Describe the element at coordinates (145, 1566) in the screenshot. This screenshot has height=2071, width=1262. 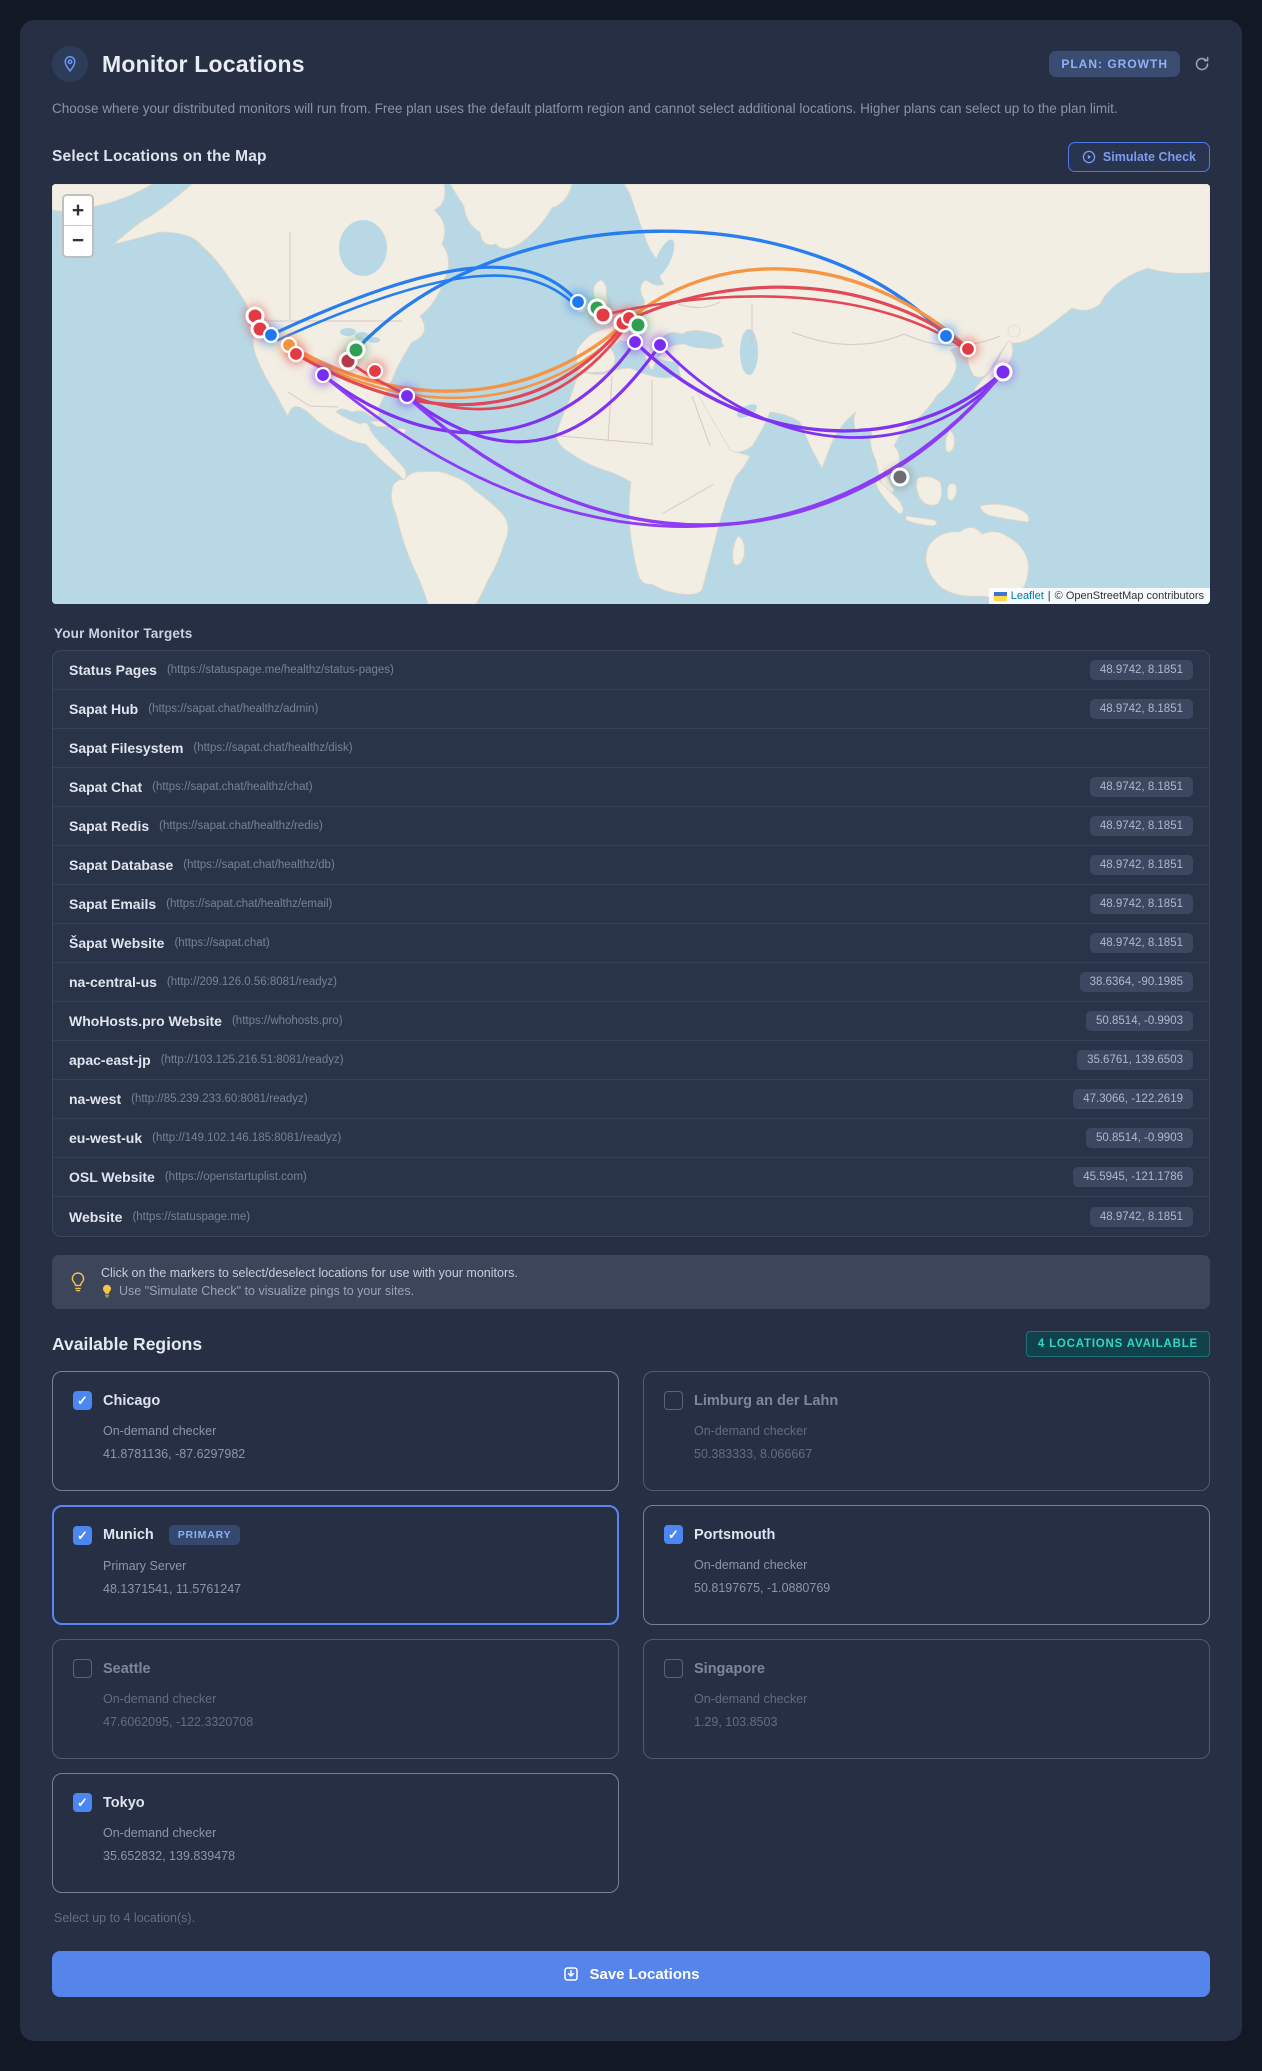
I see `region-type: Primary Server` at that location.